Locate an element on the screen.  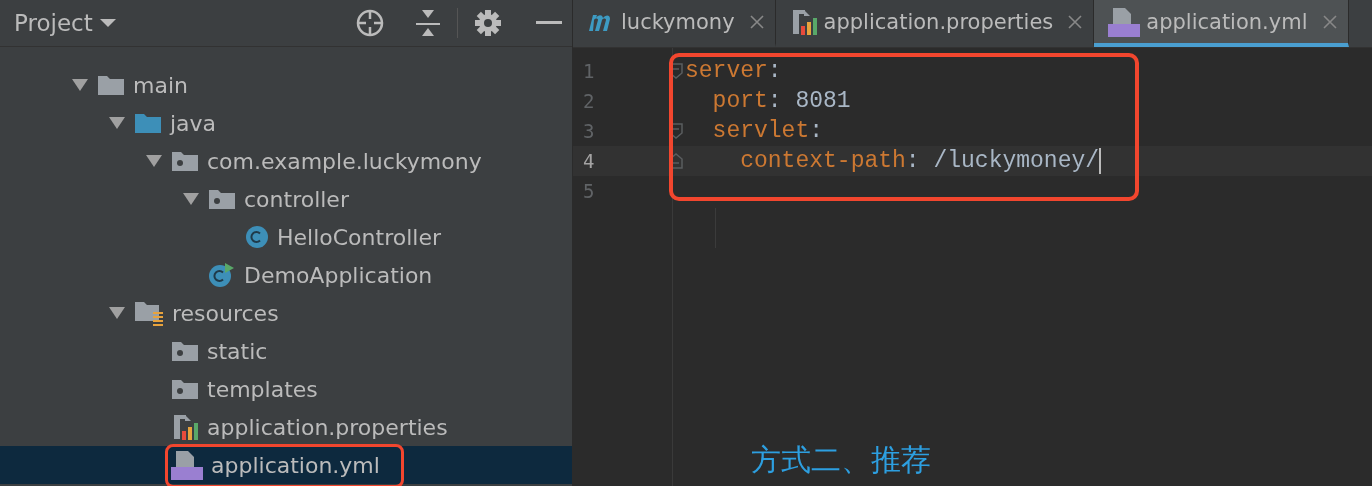
tree-item-label: controller is located at coordinates (296, 199).